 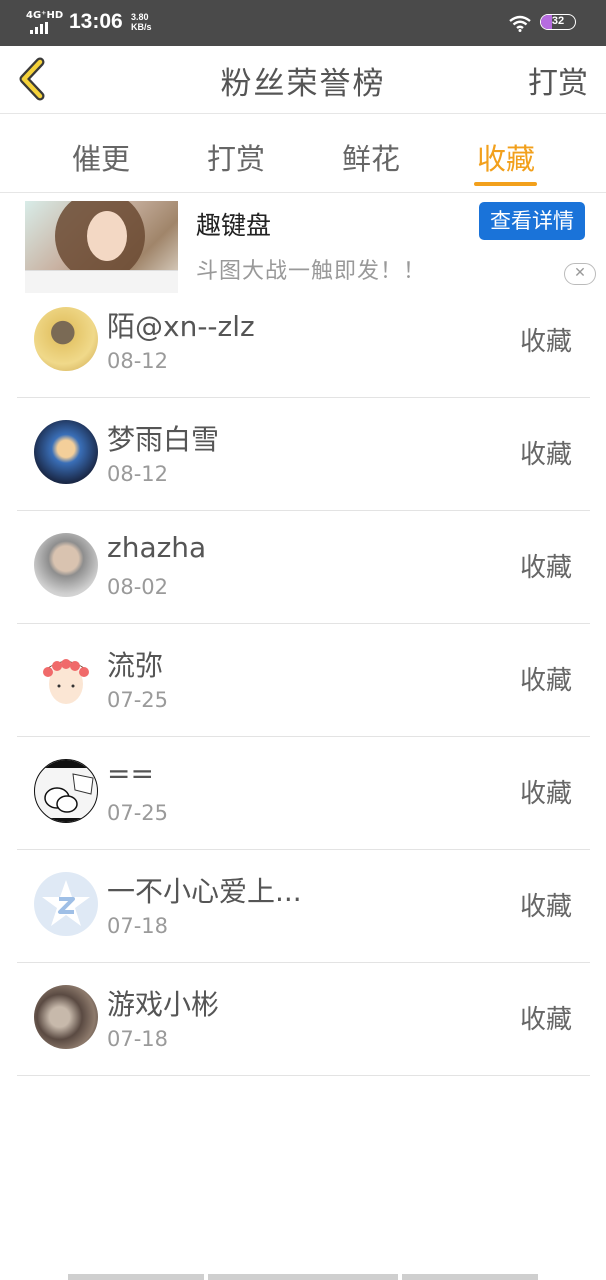 What do you see at coordinates (101, 157) in the screenshot?
I see `tab-urge: 催更` at bounding box center [101, 157].